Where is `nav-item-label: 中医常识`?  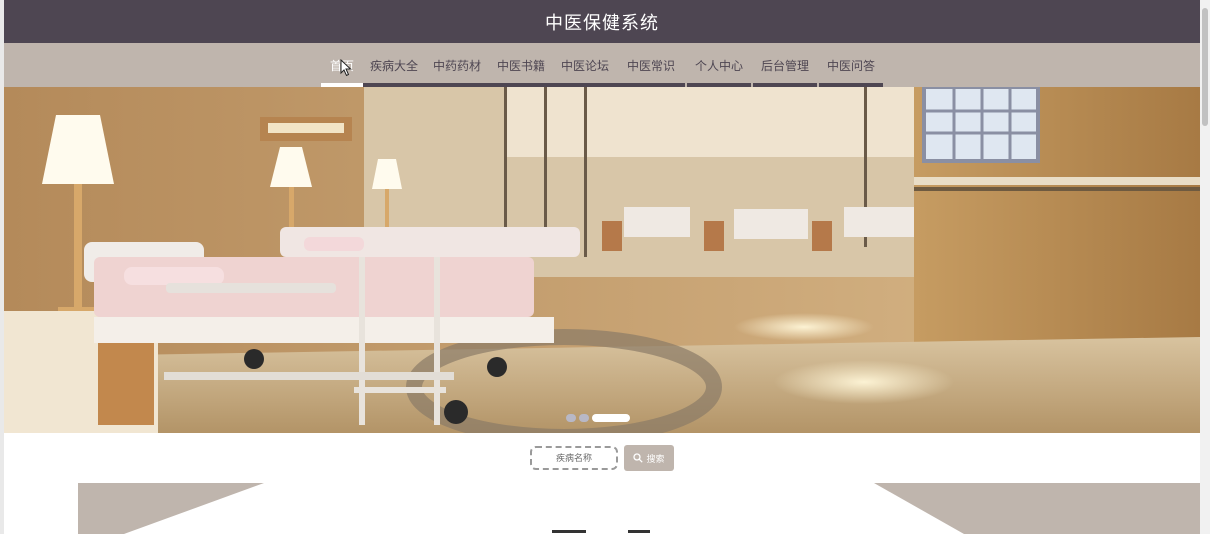 nav-item-label: 中医常识 is located at coordinates (650, 65).